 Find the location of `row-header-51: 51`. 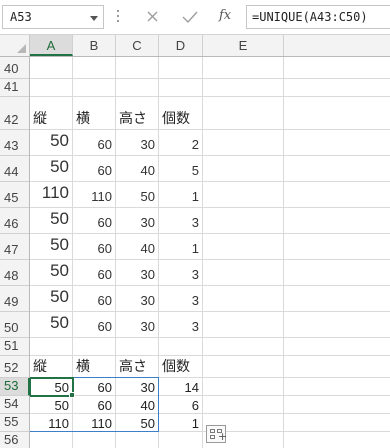

row-header-51: 51 is located at coordinates (14, 347).